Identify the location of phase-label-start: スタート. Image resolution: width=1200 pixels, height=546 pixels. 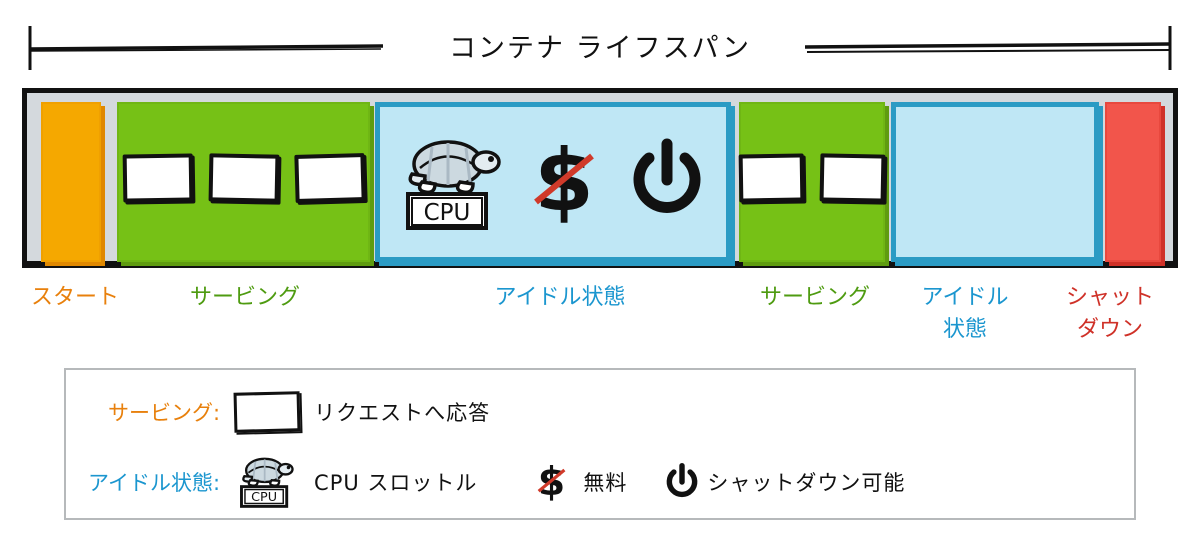
(74, 297).